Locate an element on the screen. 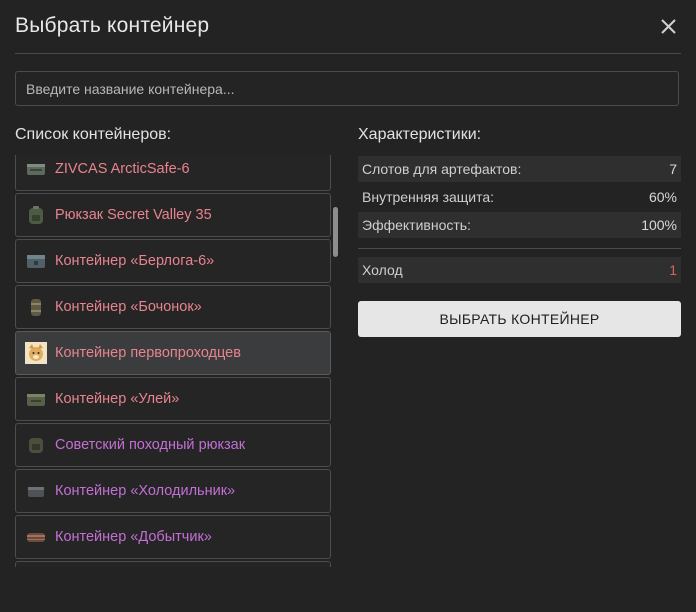 This screenshot has width=696, height=612. list-item: Контейнер «Добытчик» is located at coordinates (173, 537).